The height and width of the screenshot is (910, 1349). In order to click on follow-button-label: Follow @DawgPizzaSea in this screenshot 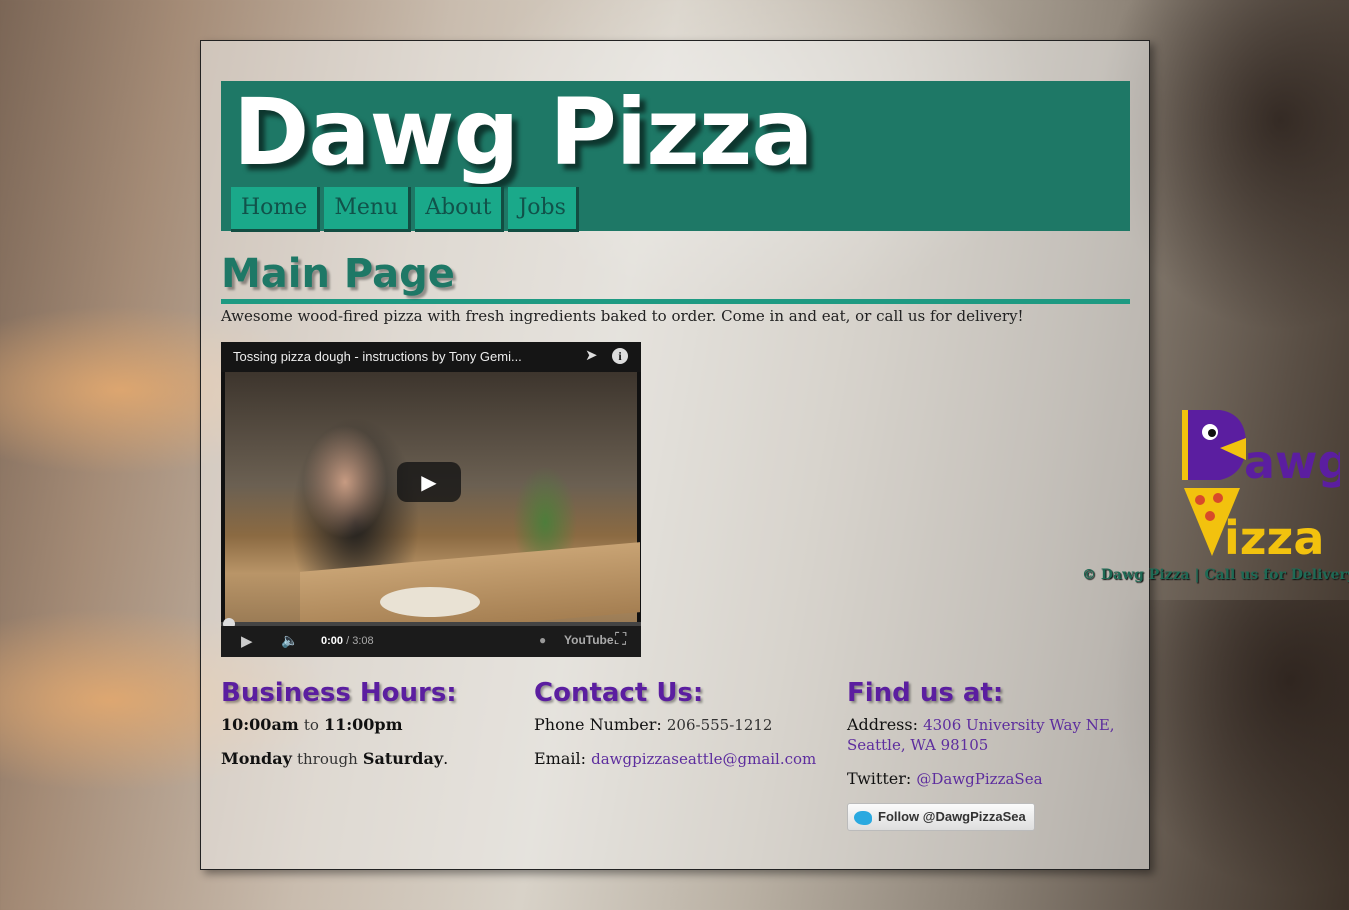, I will do `click(952, 816)`.